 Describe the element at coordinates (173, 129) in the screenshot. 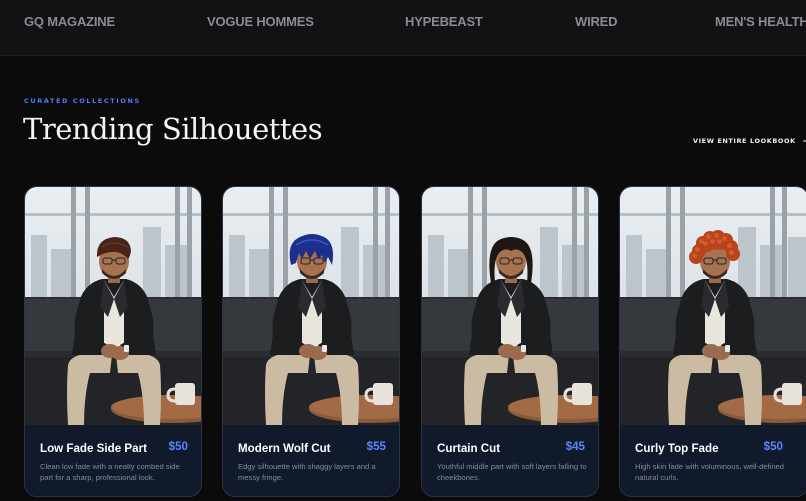

I see `section-title: Trending Silhouettes` at that location.